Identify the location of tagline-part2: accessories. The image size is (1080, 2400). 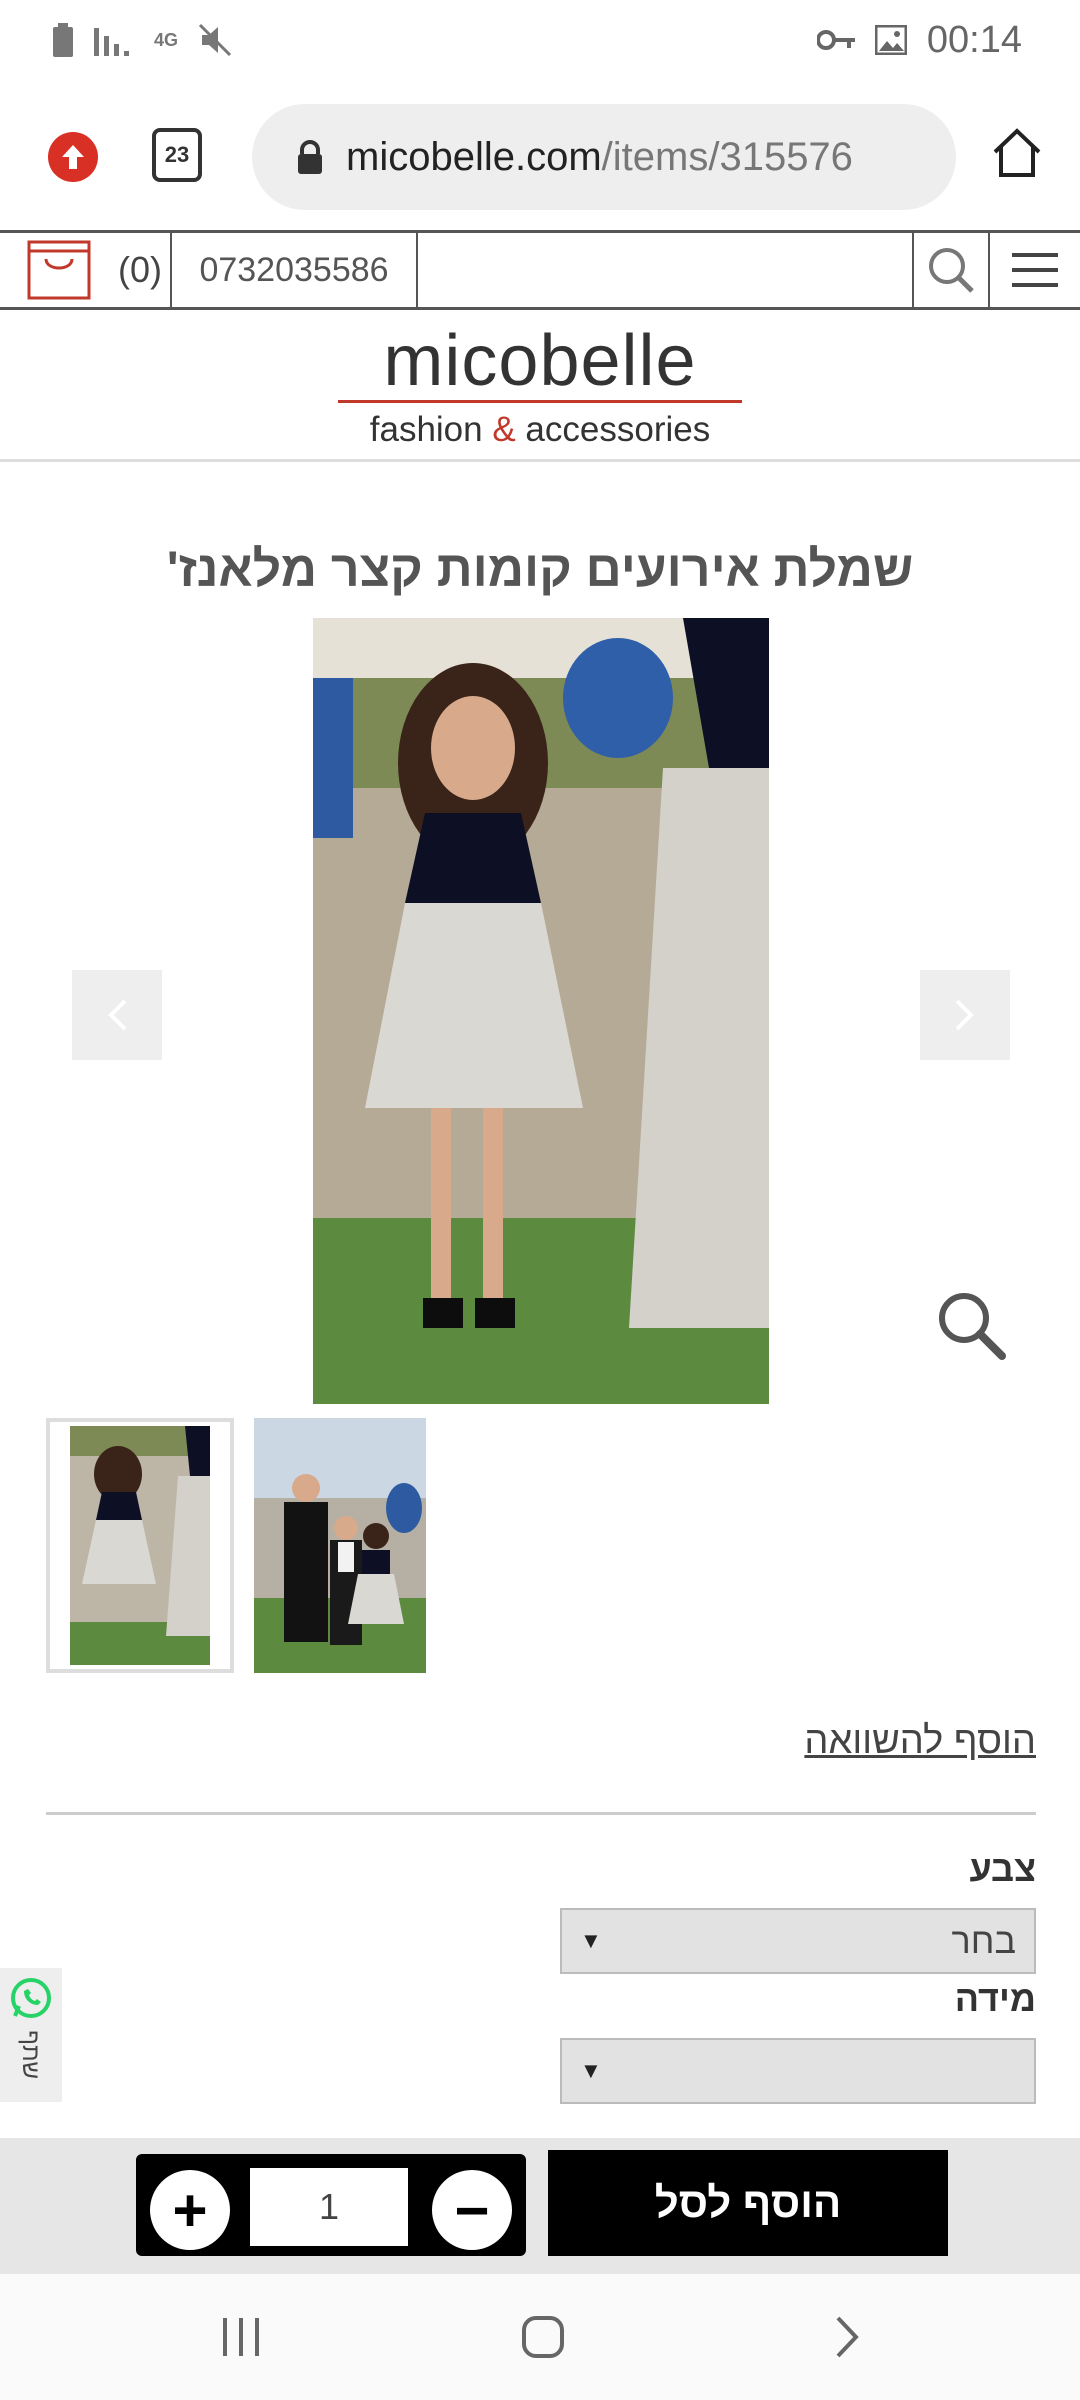
(613, 429).